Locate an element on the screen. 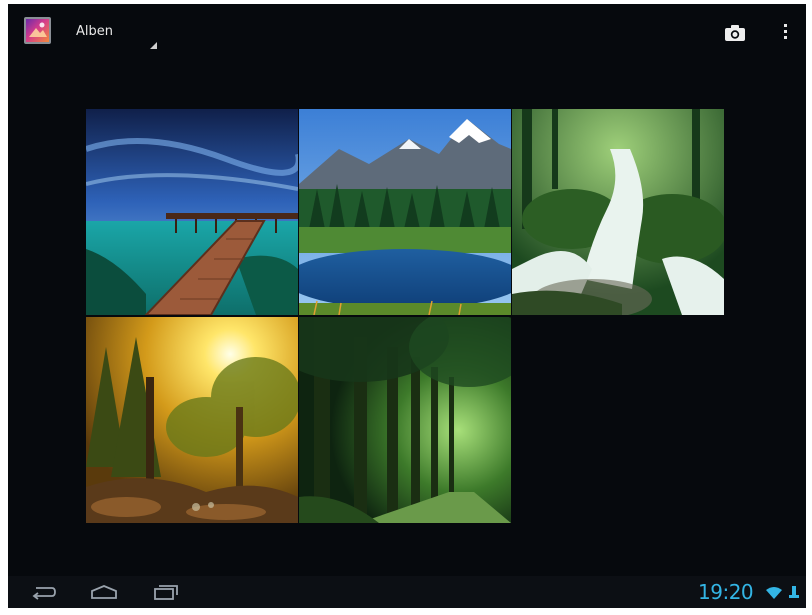  album-tile-sunlit-forest is located at coordinates (192, 420).